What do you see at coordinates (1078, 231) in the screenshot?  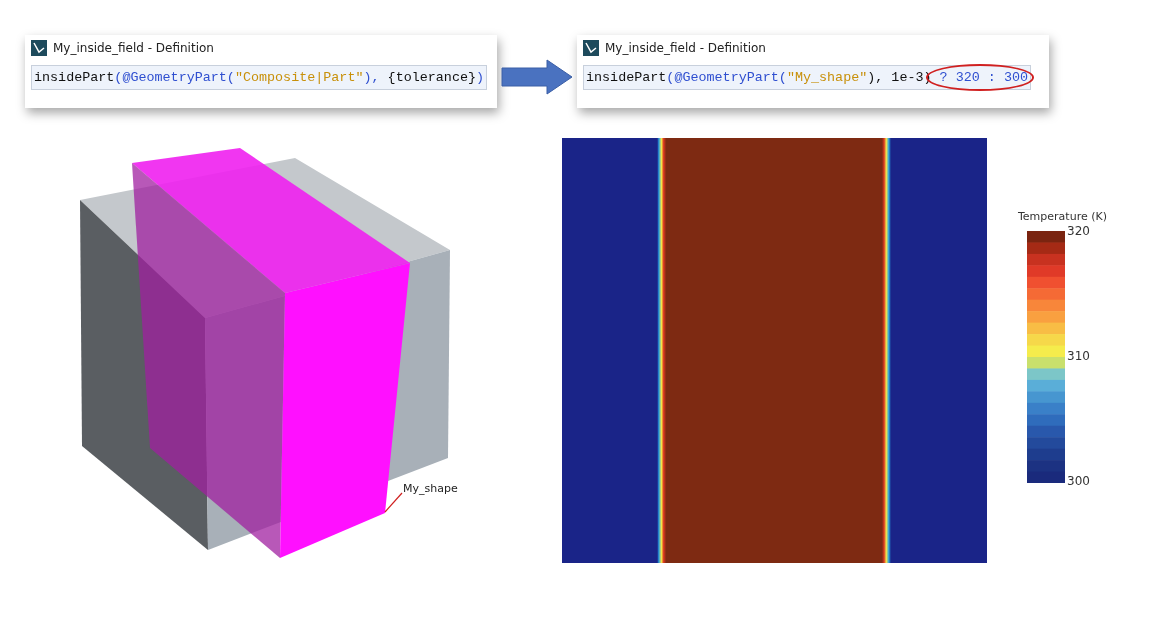 I see `legend-tick-label: 320` at bounding box center [1078, 231].